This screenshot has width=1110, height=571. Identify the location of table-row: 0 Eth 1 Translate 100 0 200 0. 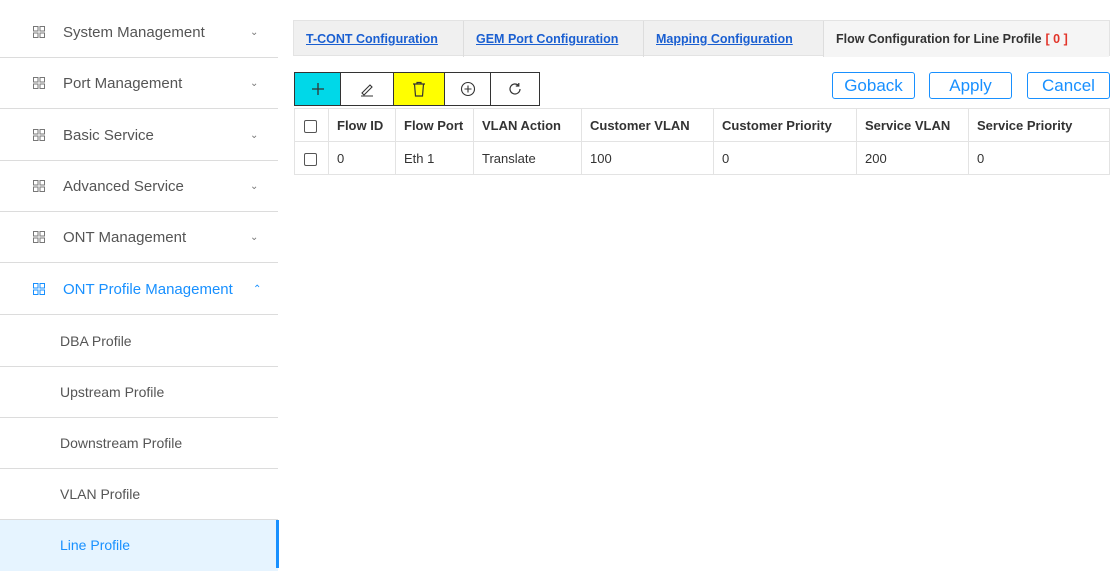
(702, 158).